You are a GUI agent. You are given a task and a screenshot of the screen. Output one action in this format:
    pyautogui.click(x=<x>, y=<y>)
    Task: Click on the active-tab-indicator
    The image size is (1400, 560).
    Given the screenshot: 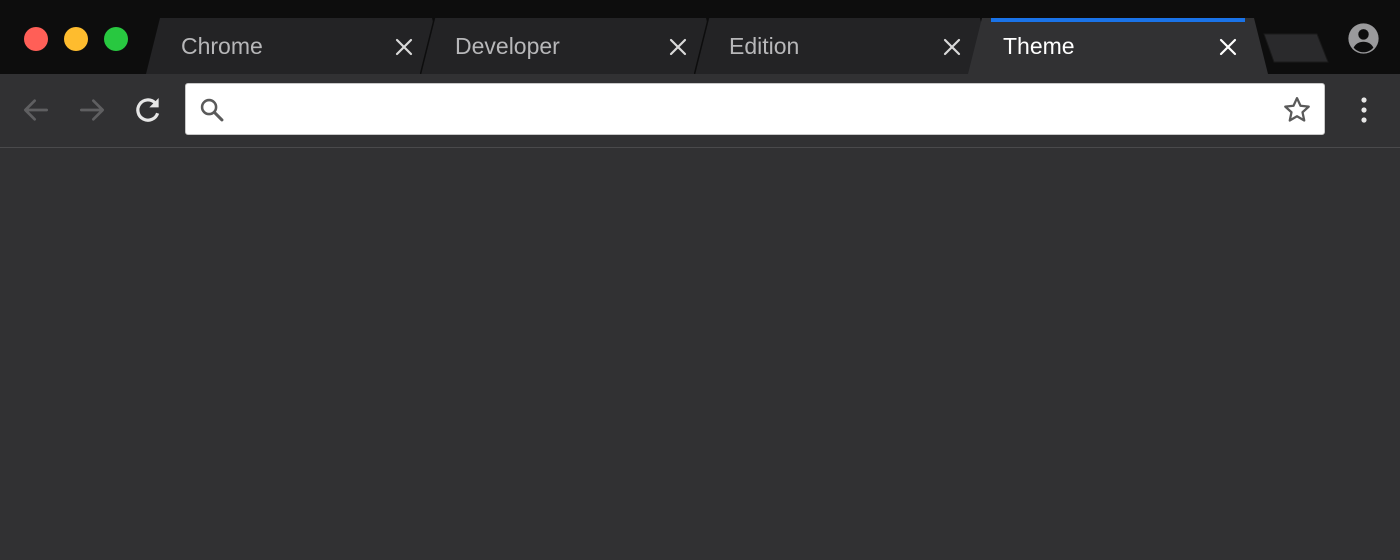 What is the action you would take?
    pyautogui.click(x=1118, y=20)
    